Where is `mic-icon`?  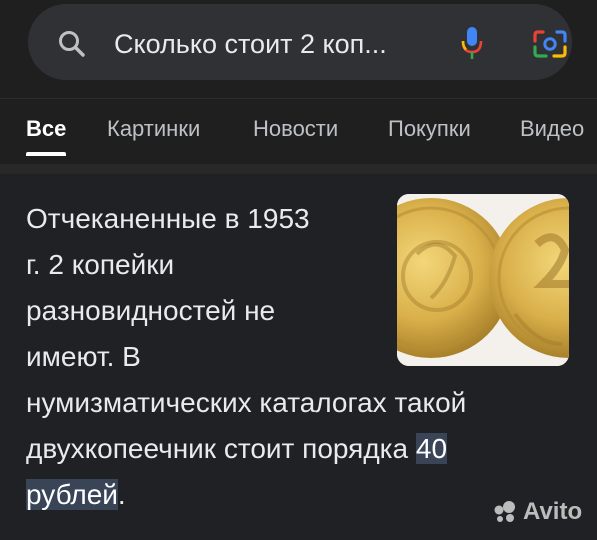 mic-icon is located at coordinates (472, 43).